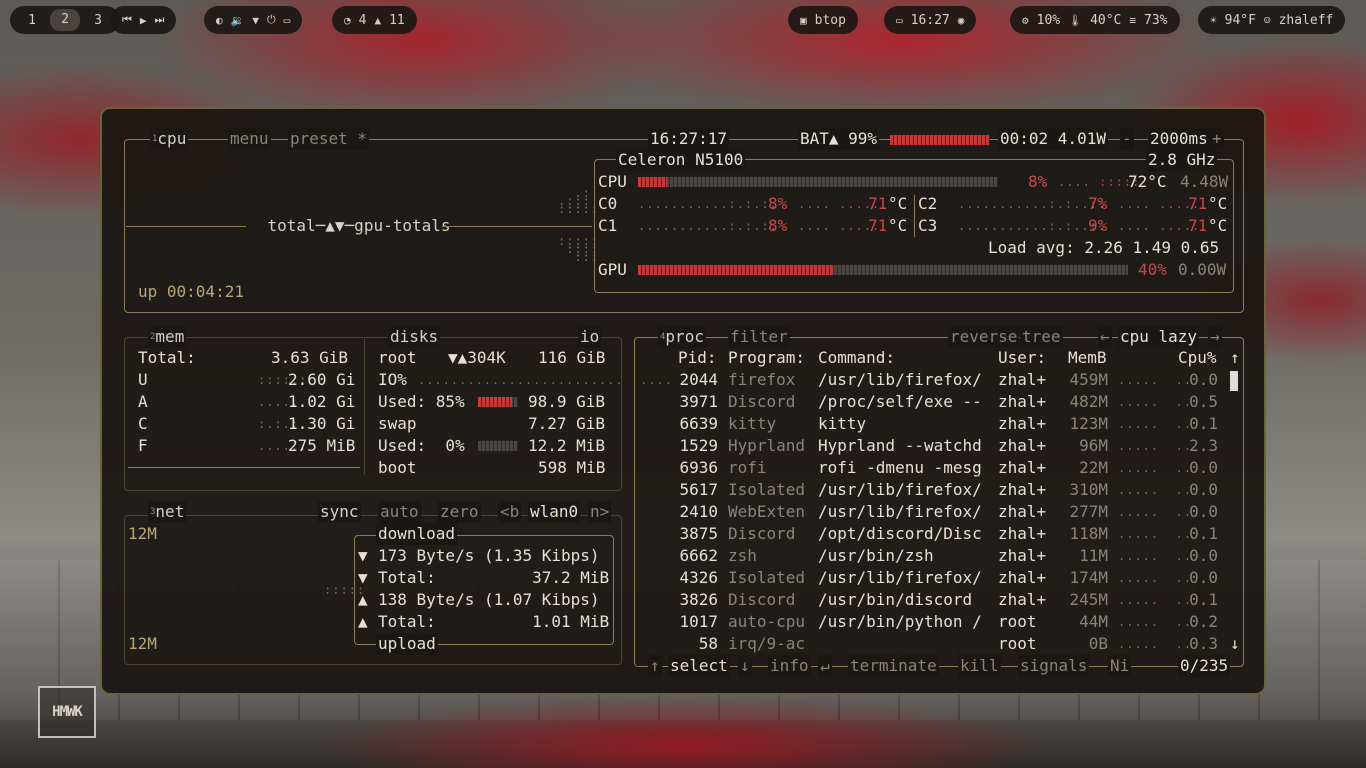 Image resolution: width=1366 pixels, height=768 pixels. Describe the element at coordinates (736, 270) in the screenshot. I see `gpu-bar-fill` at that location.